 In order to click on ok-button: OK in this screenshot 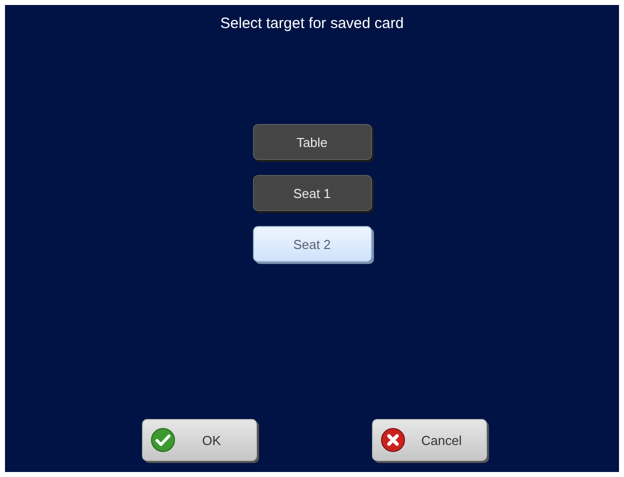, I will do `click(199, 440)`.